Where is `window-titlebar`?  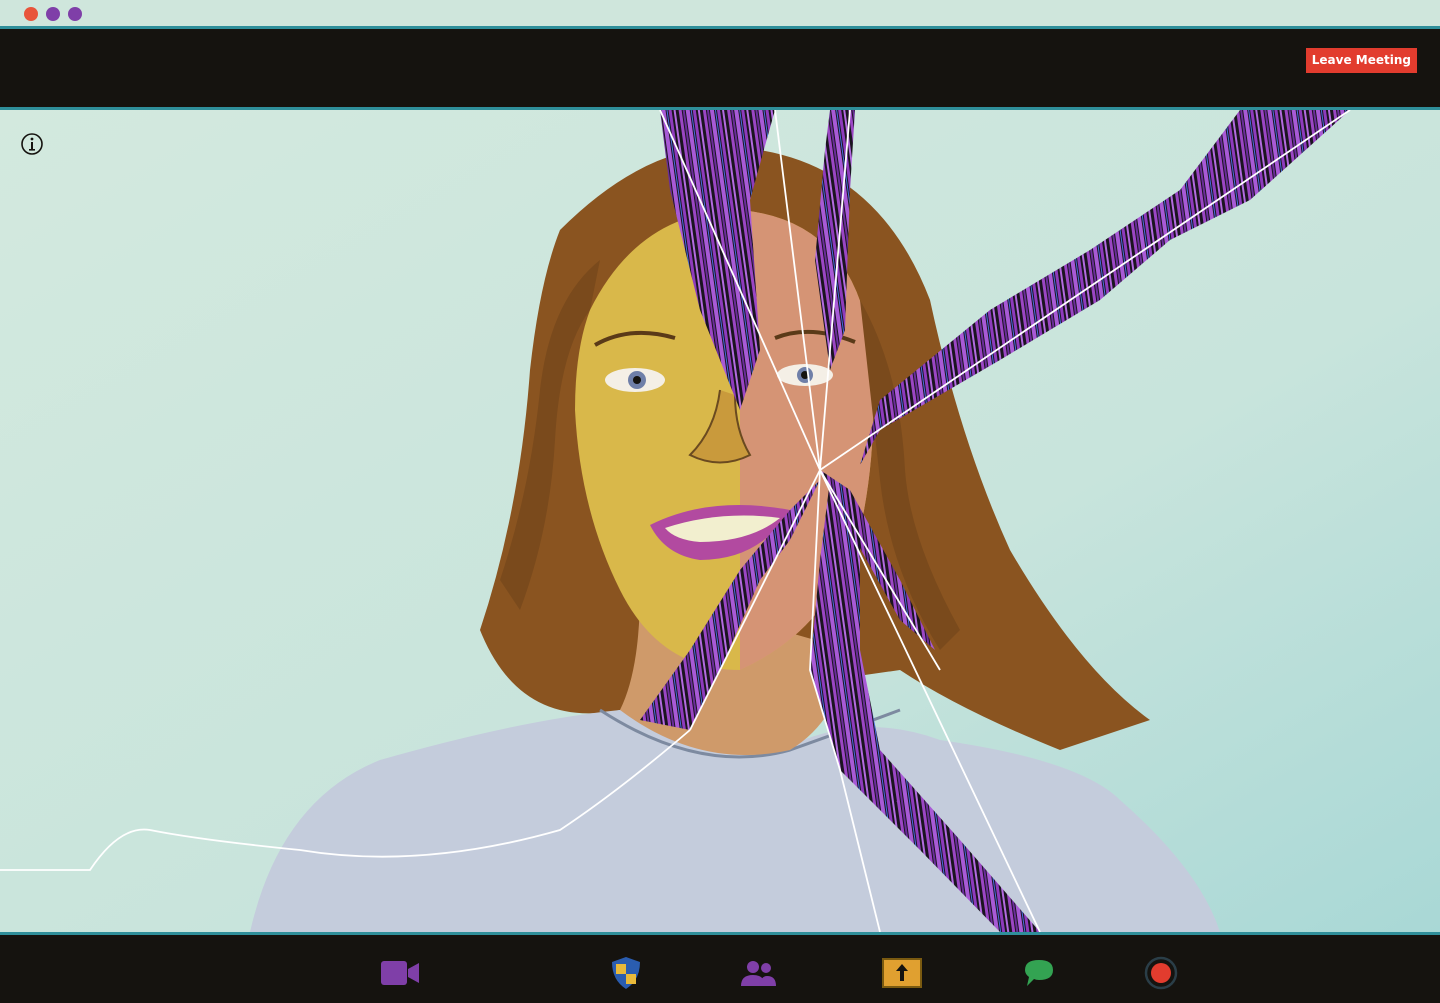 window-titlebar is located at coordinates (720, 13).